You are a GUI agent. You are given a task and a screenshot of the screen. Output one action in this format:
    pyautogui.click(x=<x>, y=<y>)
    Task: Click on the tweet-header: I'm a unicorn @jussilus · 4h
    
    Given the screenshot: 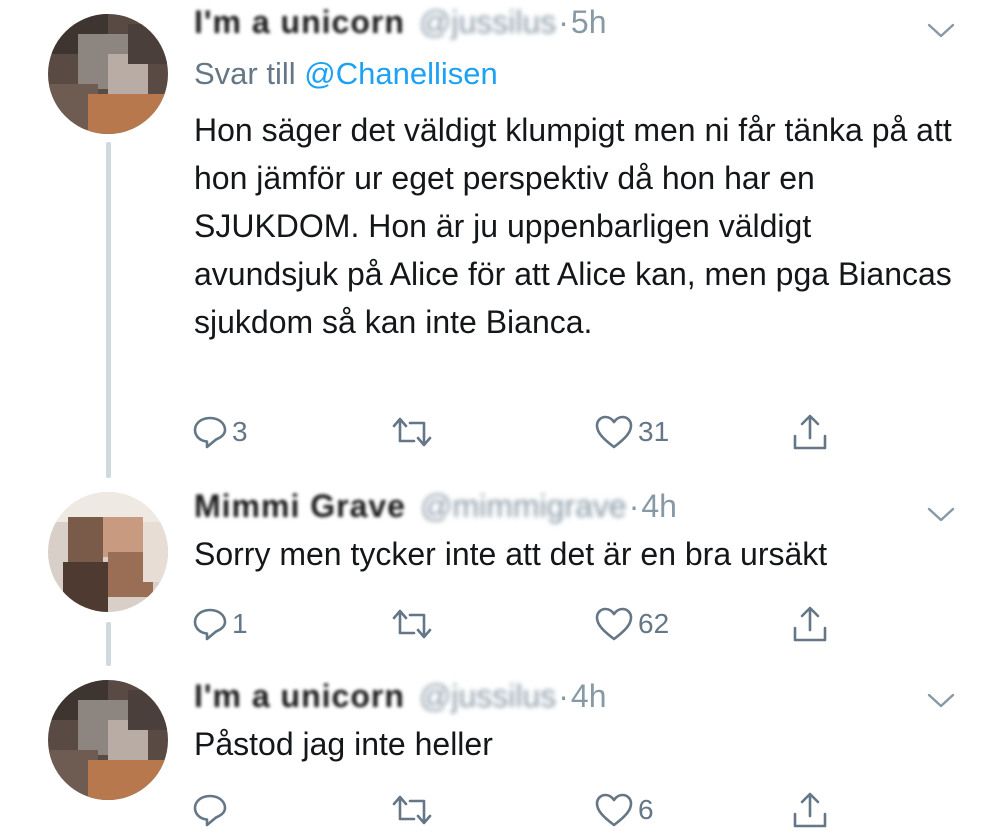 What is the action you would take?
    pyautogui.click(x=400, y=696)
    